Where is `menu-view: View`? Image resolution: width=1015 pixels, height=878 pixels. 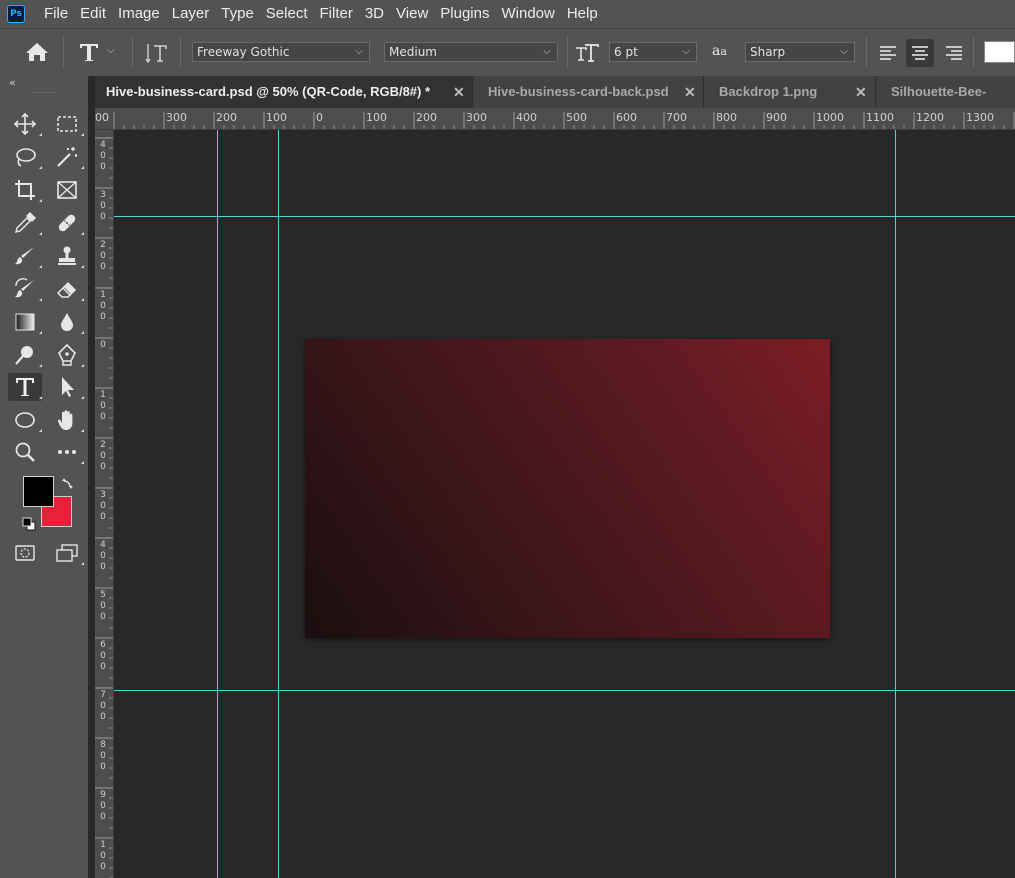
menu-view: View is located at coordinates (412, 14).